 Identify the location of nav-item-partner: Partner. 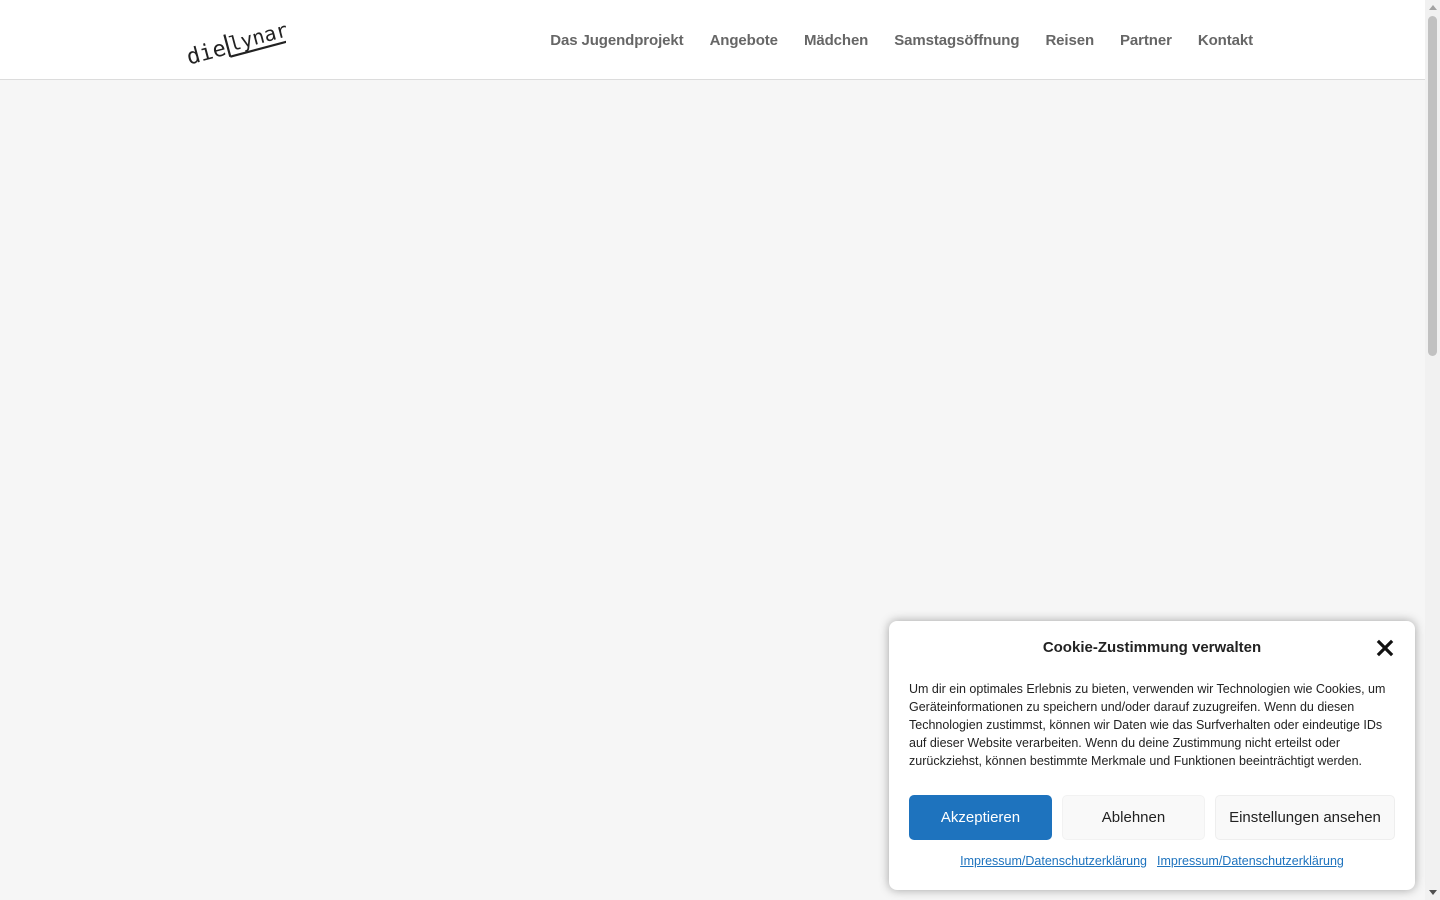
(1146, 40).